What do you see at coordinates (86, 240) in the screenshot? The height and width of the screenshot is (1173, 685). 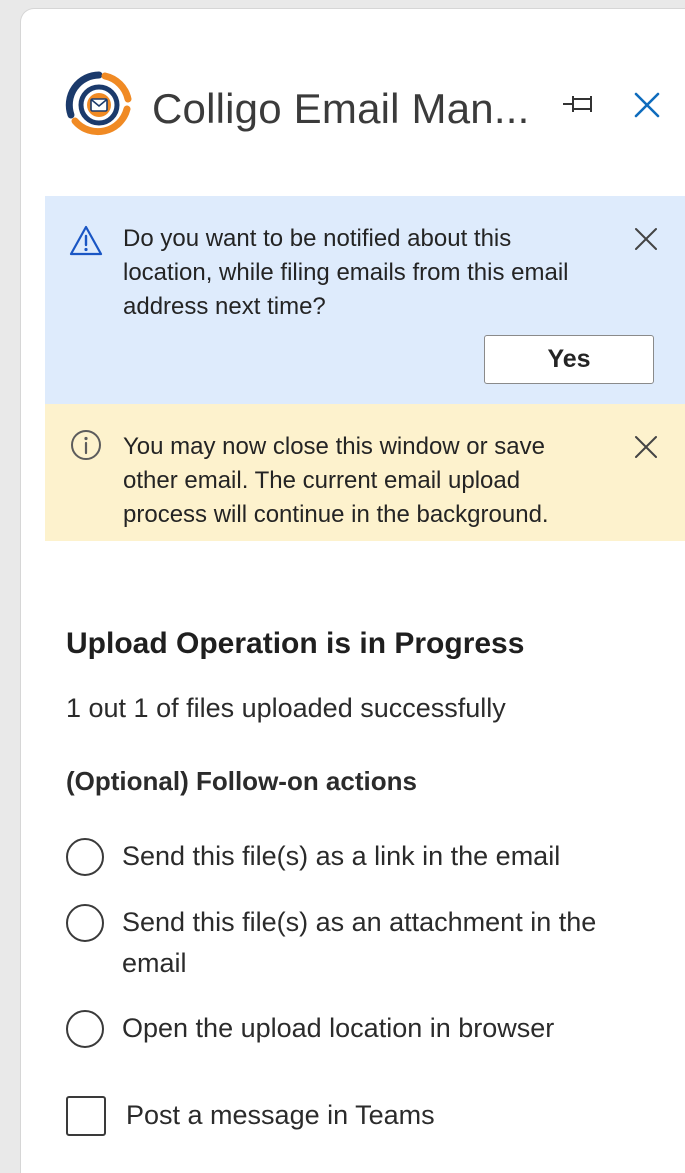 I see `warning-icon` at bounding box center [86, 240].